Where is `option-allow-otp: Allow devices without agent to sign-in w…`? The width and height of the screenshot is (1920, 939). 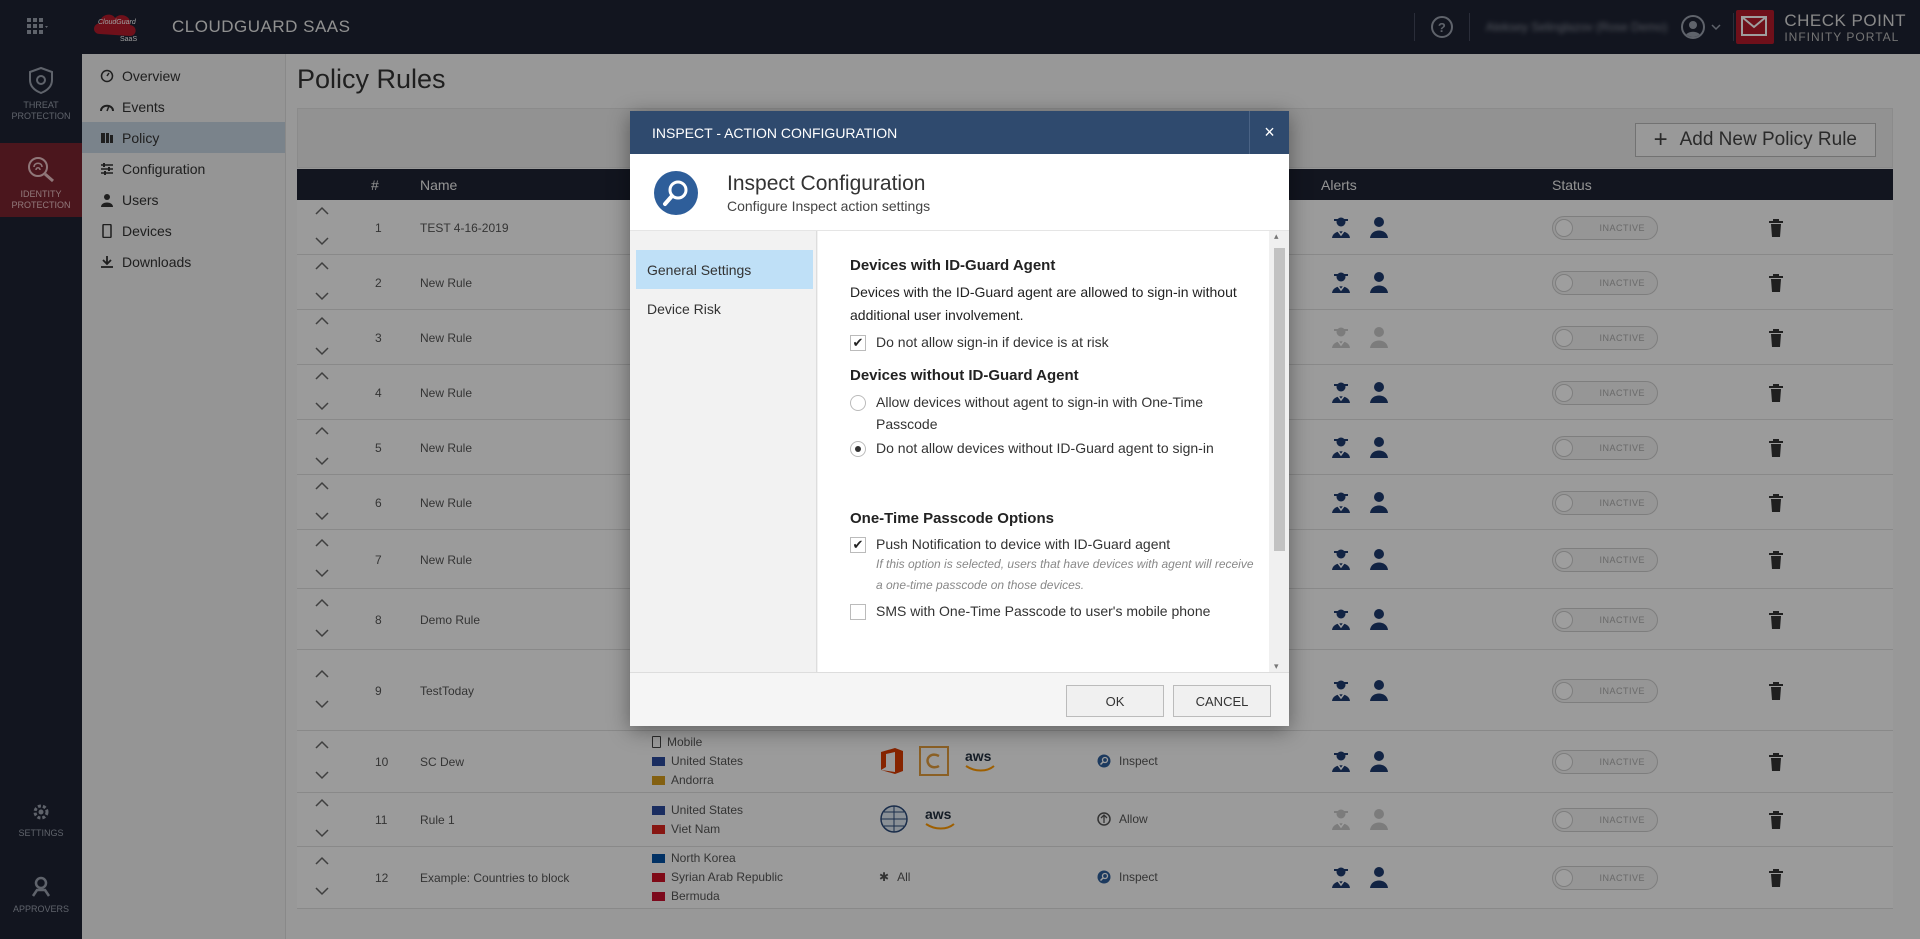 option-allow-otp: Allow devices without agent to sign-in w… is located at coordinates (1050, 413).